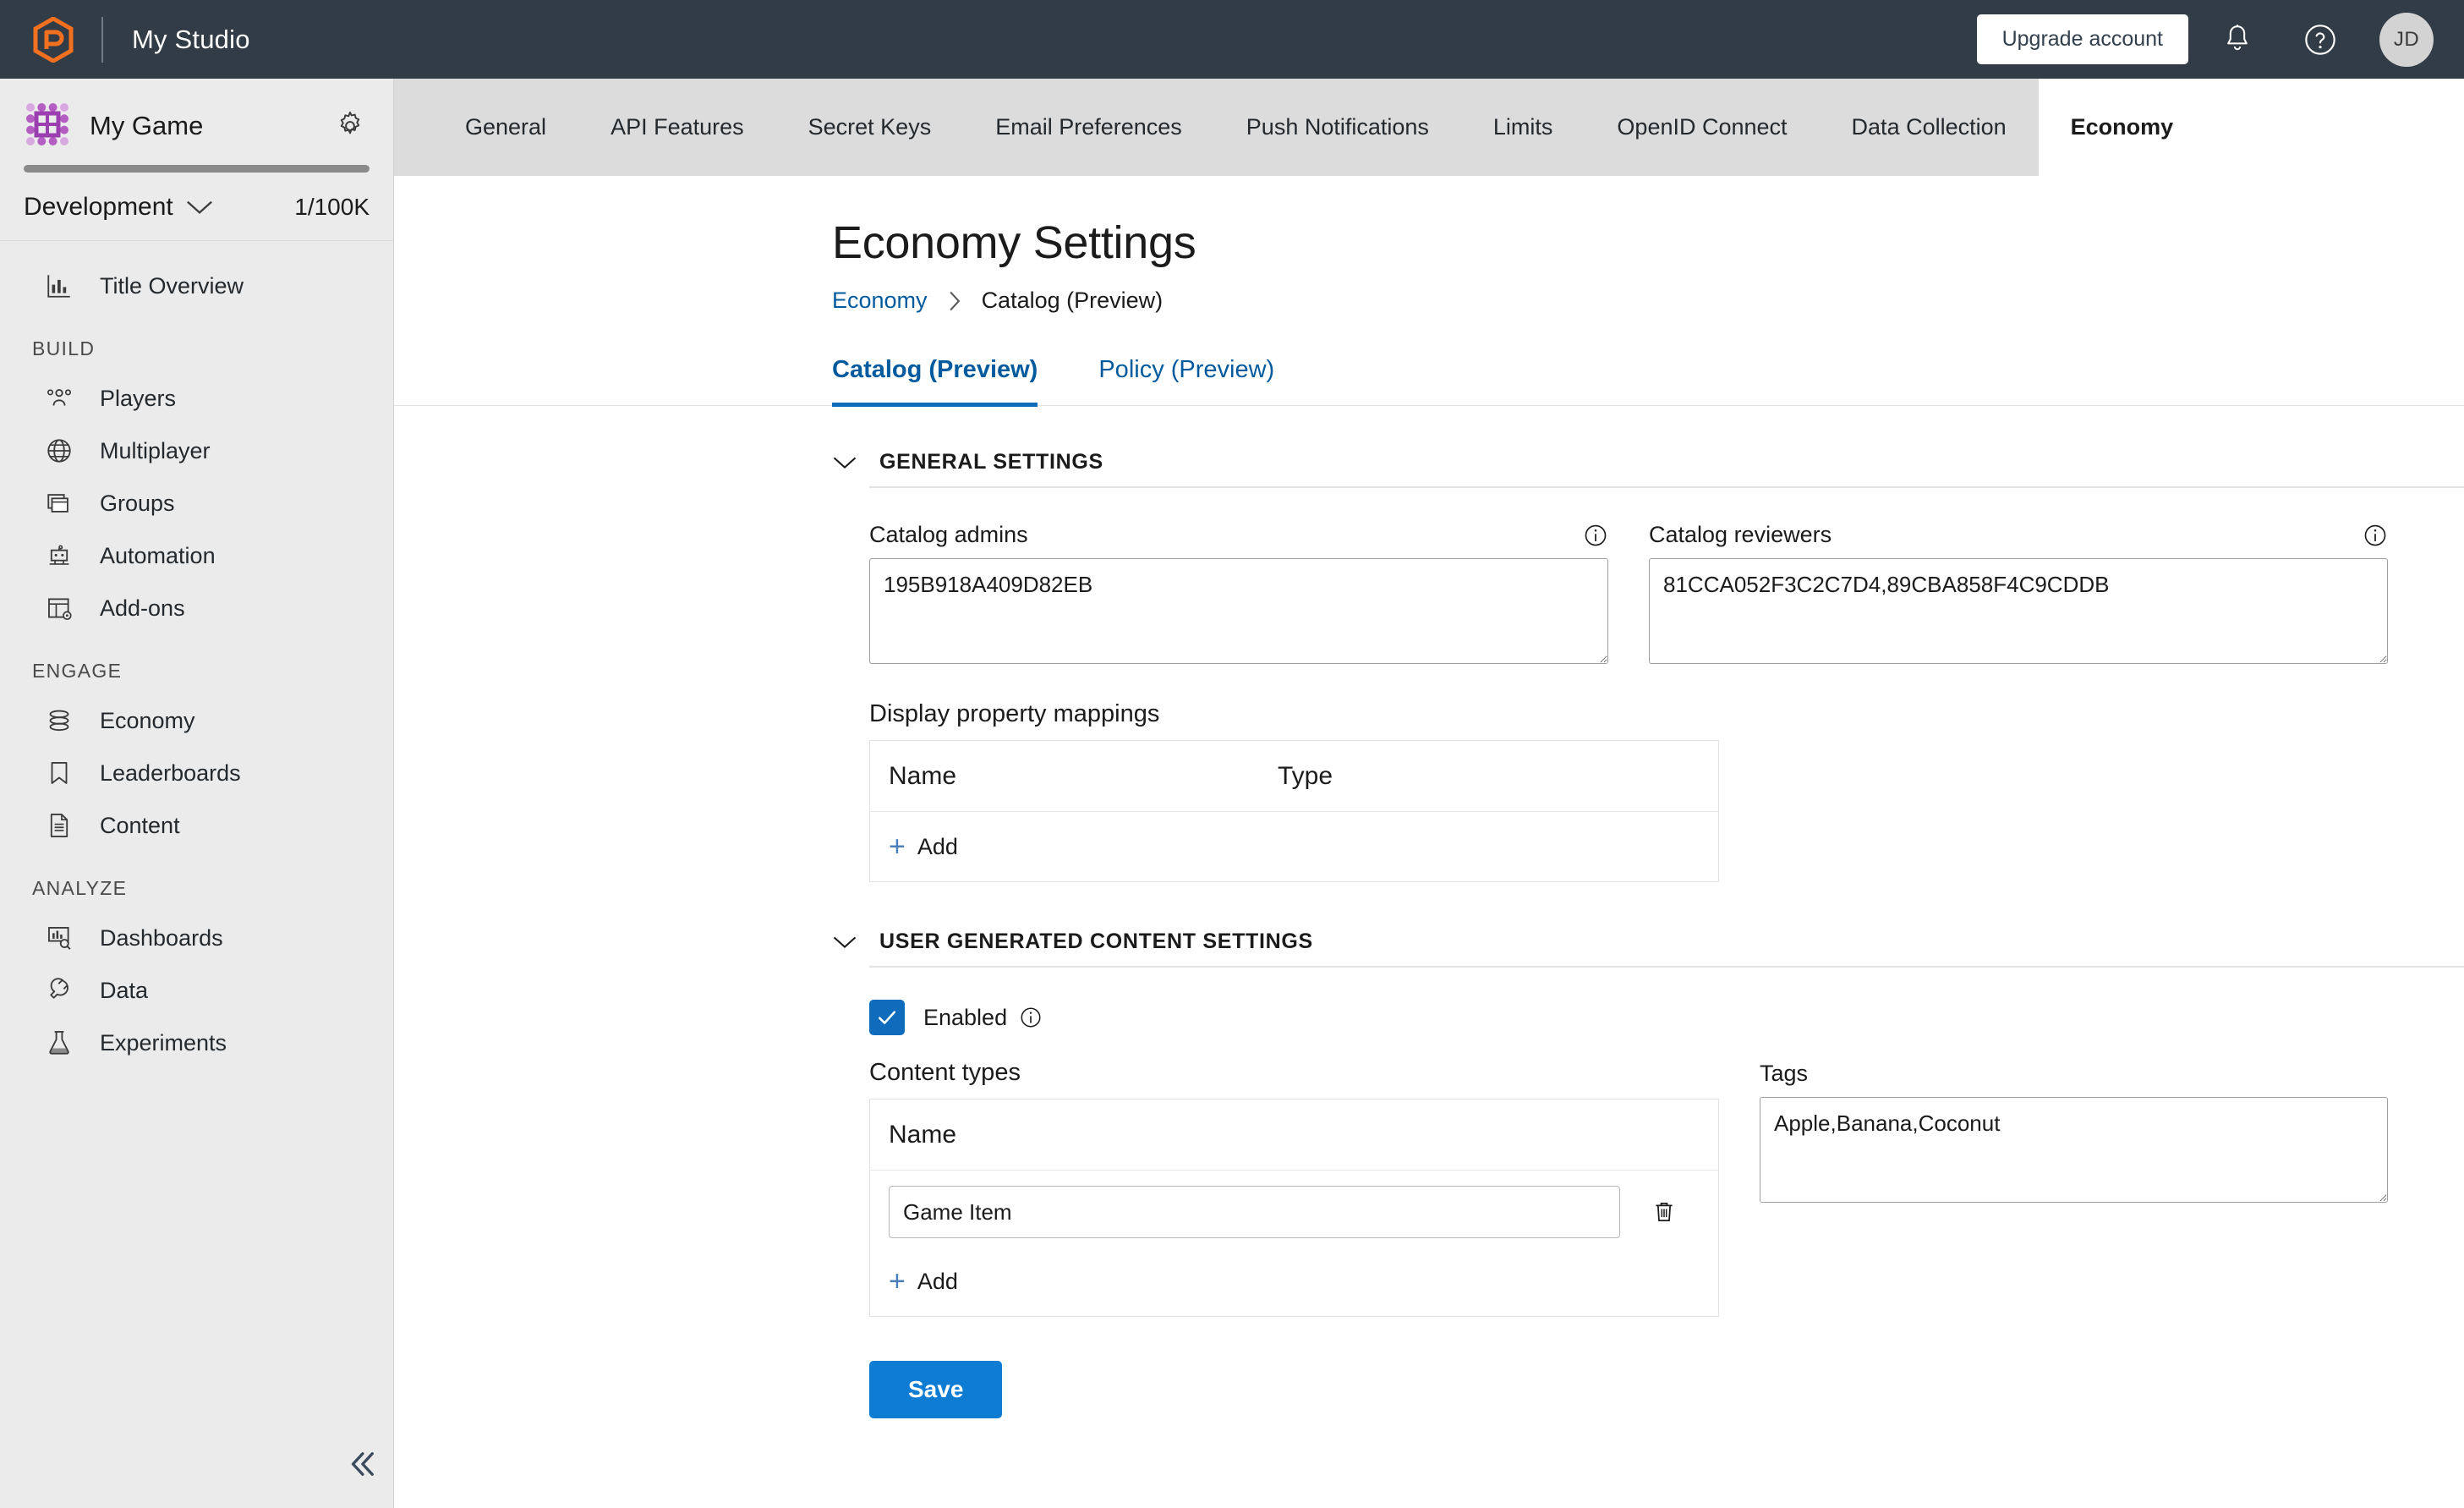 This screenshot has height=1508, width=2464. What do you see at coordinates (2237, 40) in the screenshot?
I see `bell-icon` at bounding box center [2237, 40].